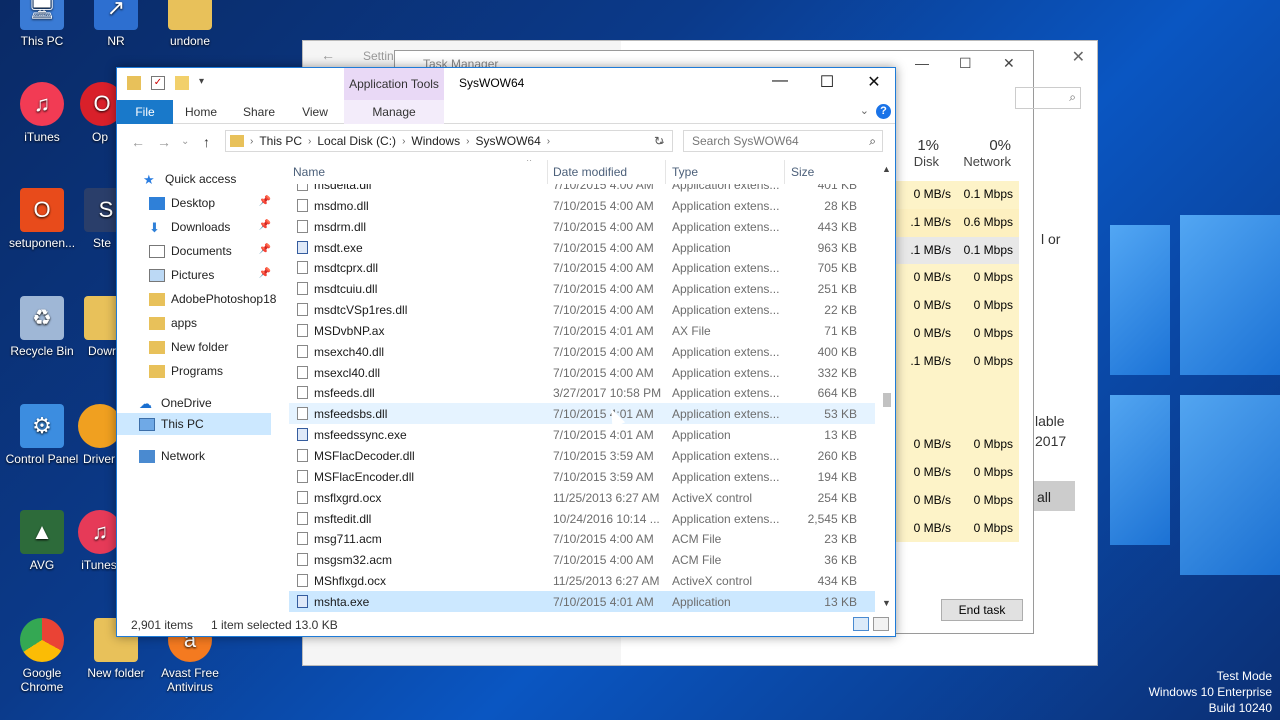 The width and height of the screenshot is (1280, 720). I want to click on tab-view: View, so click(315, 112).